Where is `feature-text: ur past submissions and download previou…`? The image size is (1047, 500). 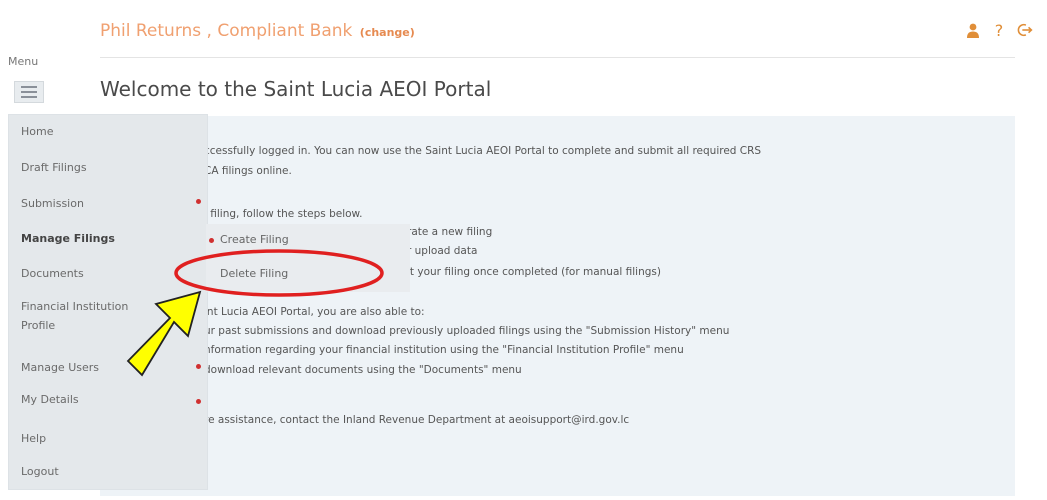
feature-text: ur past submissions and download previou… is located at coordinates (467, 331).